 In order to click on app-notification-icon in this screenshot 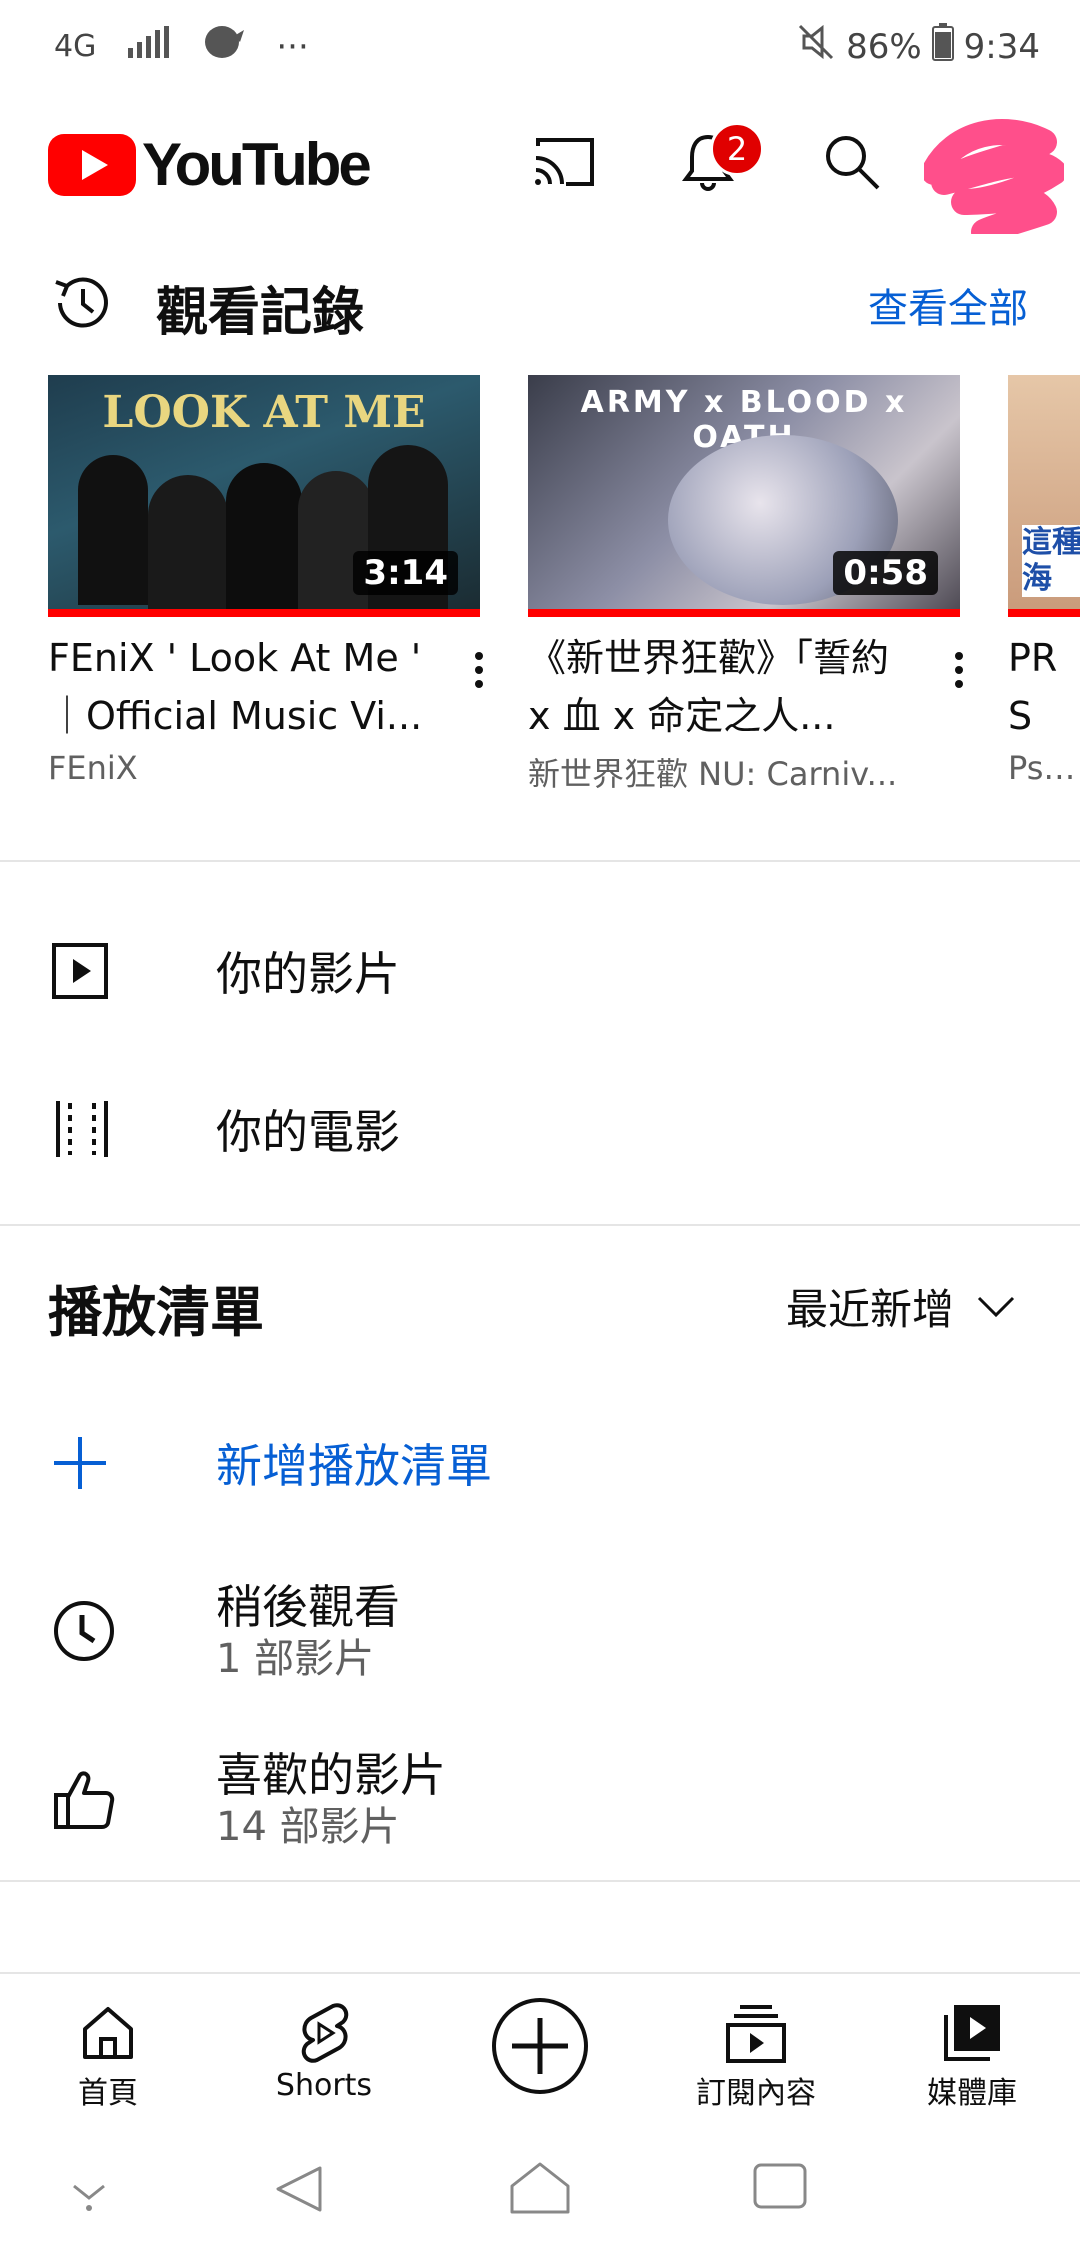, I will do `click(223, 46)`.